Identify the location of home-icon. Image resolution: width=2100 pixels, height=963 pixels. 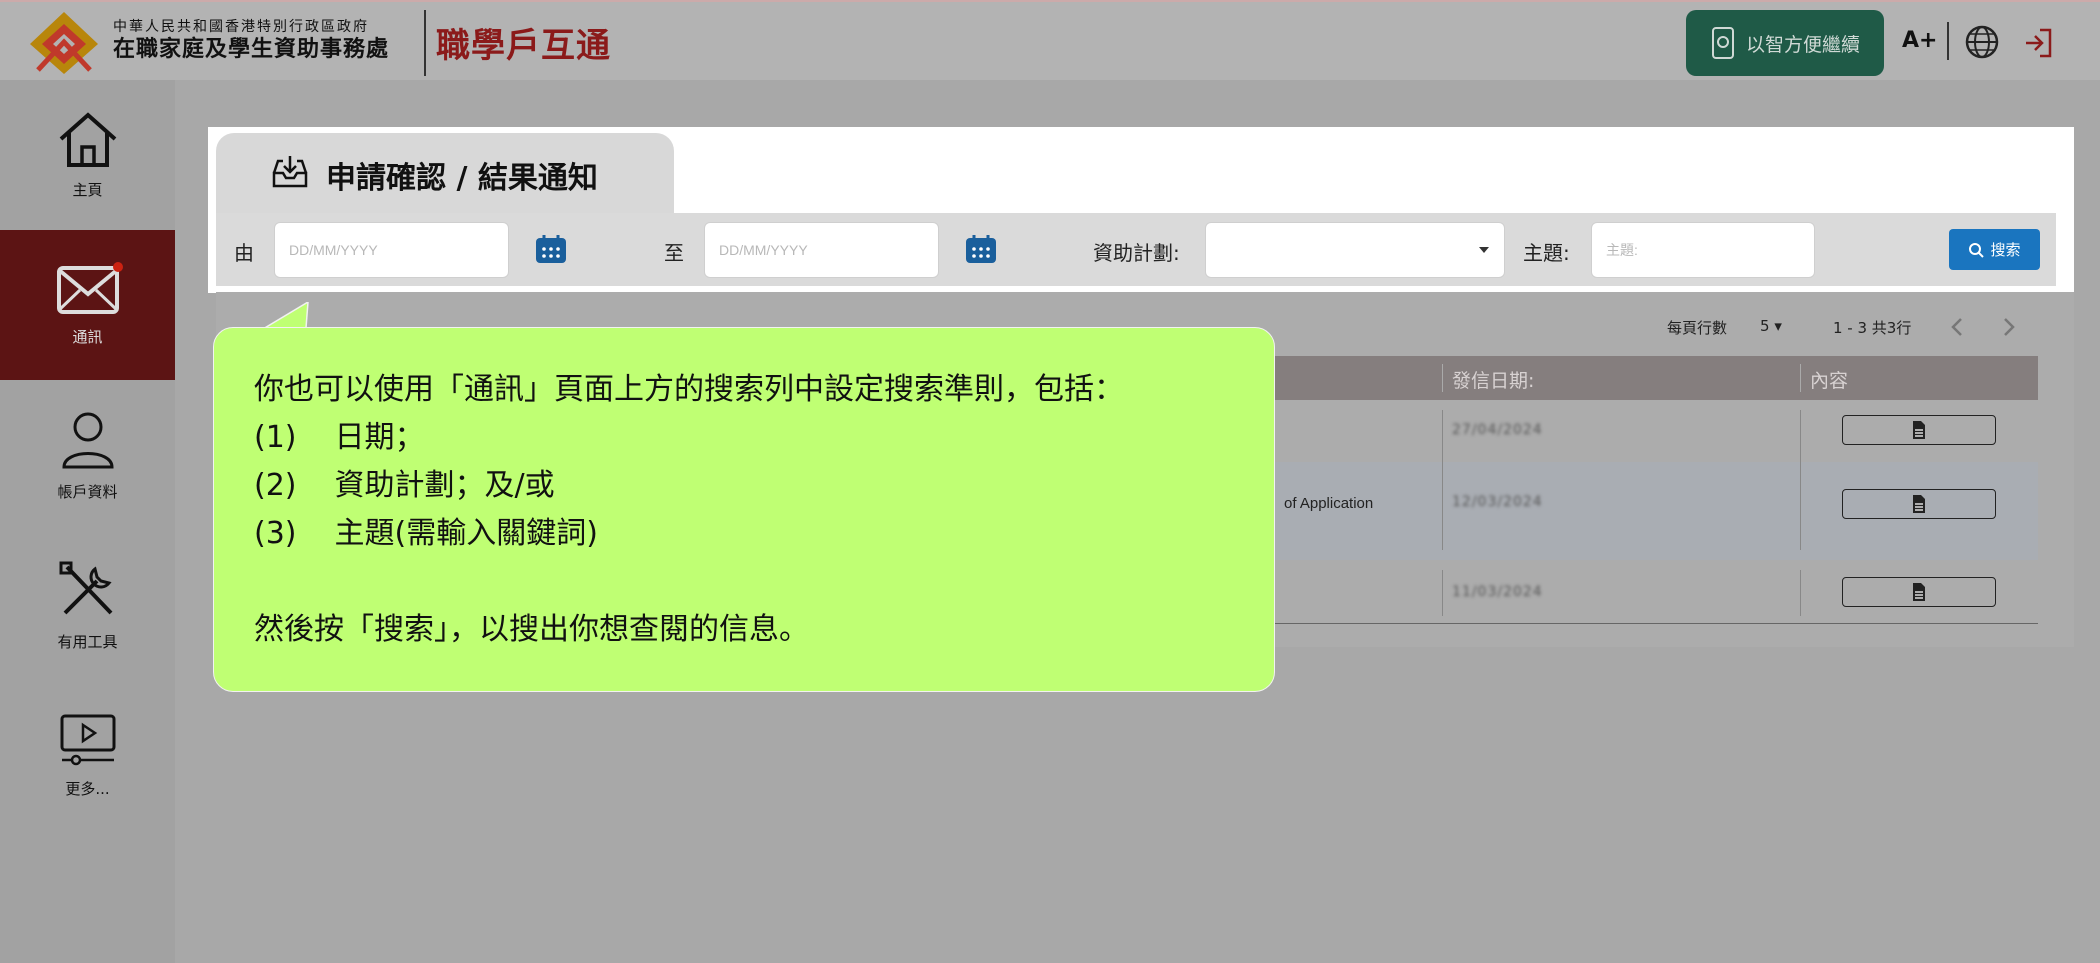
(87, 139).